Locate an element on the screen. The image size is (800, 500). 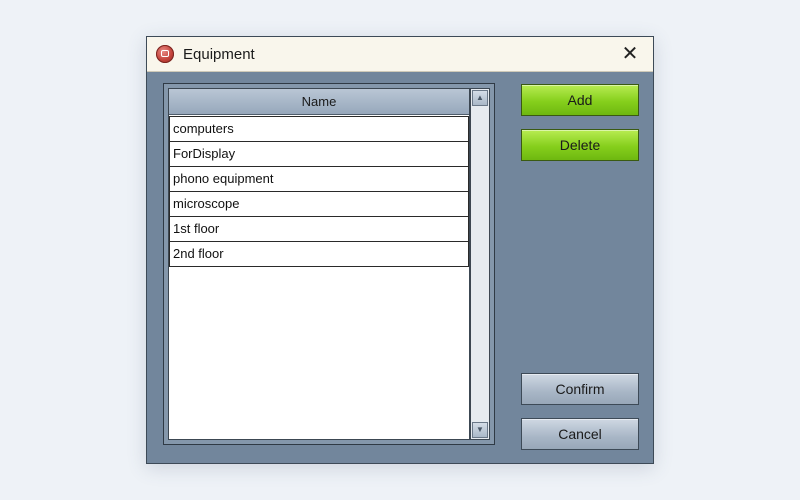
cancel-button: Cancel is located at coordinates (580, 434).